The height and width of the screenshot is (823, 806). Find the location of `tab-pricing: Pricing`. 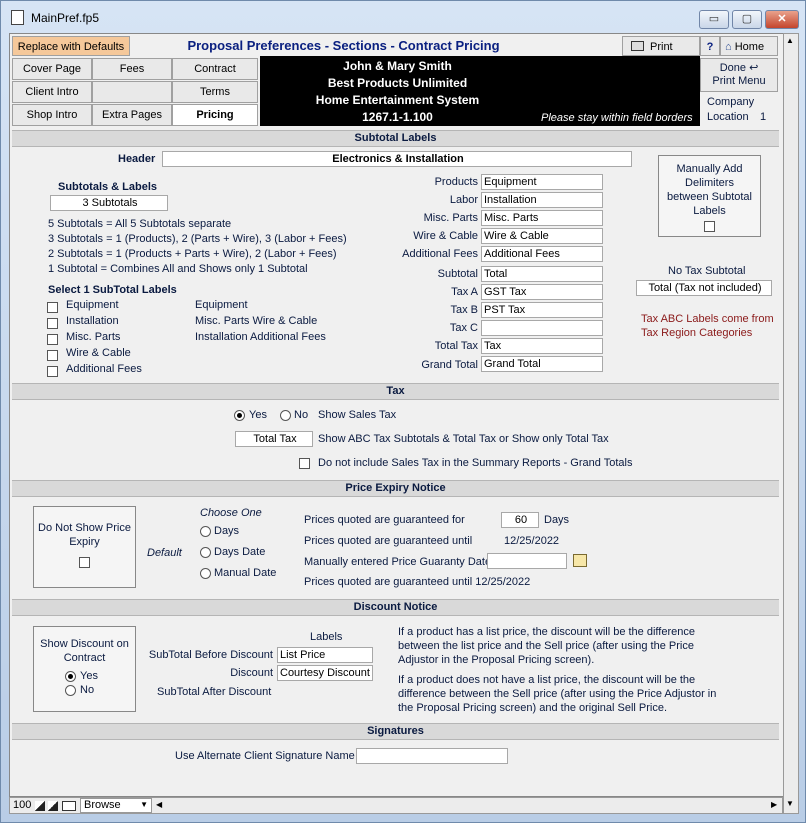

tab-pricing: Pricing is located at coordinates (215, 115).